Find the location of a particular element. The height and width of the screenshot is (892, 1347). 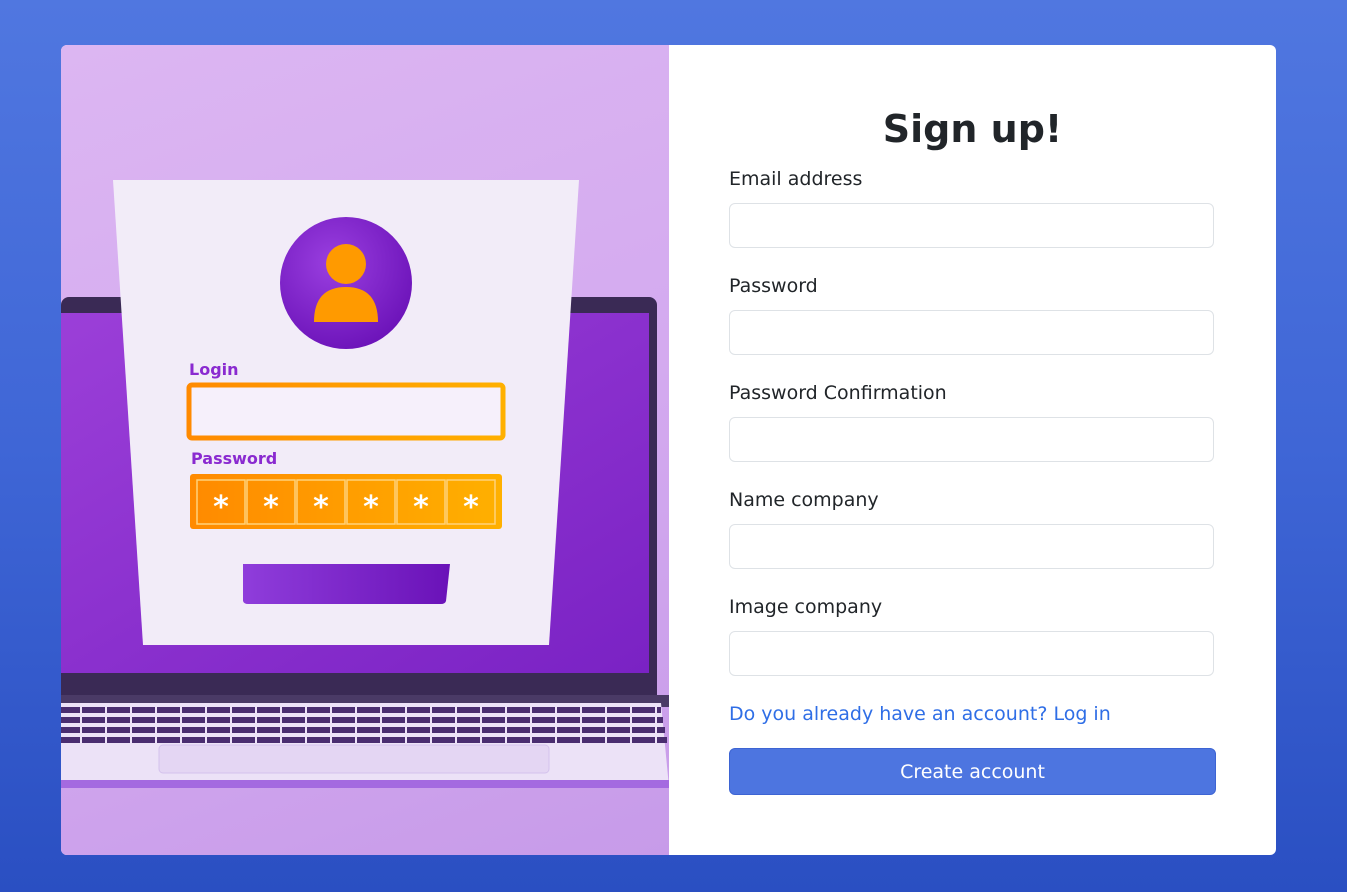

login-link: Do you already have an account? Log in is located at coordinates (920, 714).